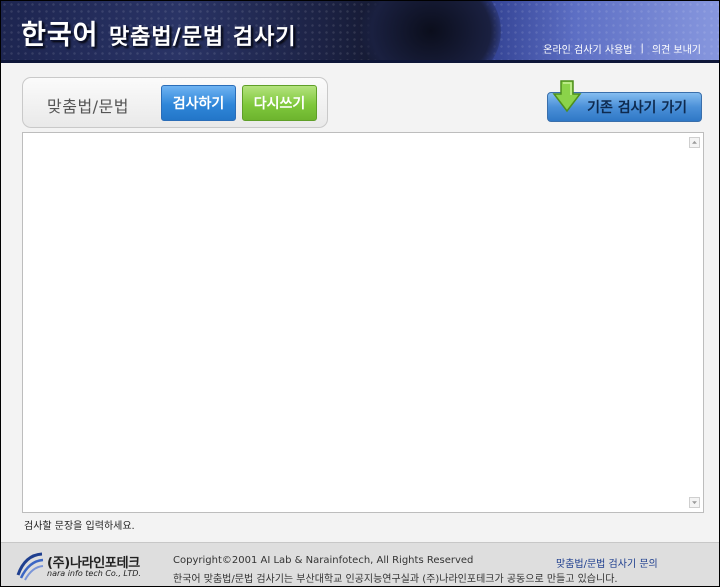 This screenshot has height=587, width=720. What do you see at coordinates (30, 566) in the screenshot?
I see `logo-mark-icon` at bounding box center [30, 566].